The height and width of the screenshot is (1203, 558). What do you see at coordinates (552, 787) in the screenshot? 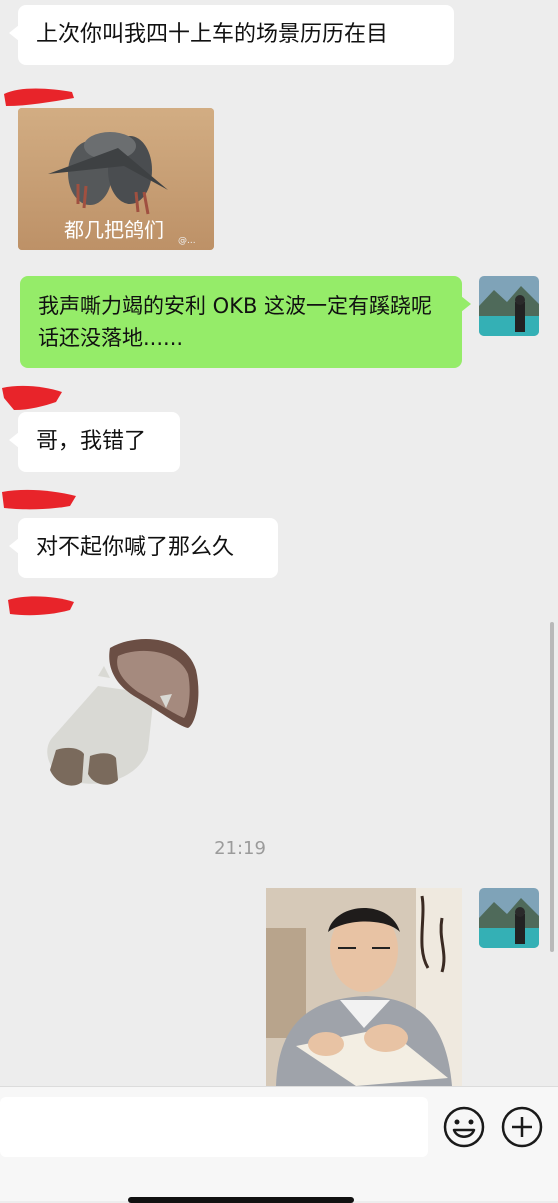
I see `chat-scrollbar` at bounding box center [552, 787].